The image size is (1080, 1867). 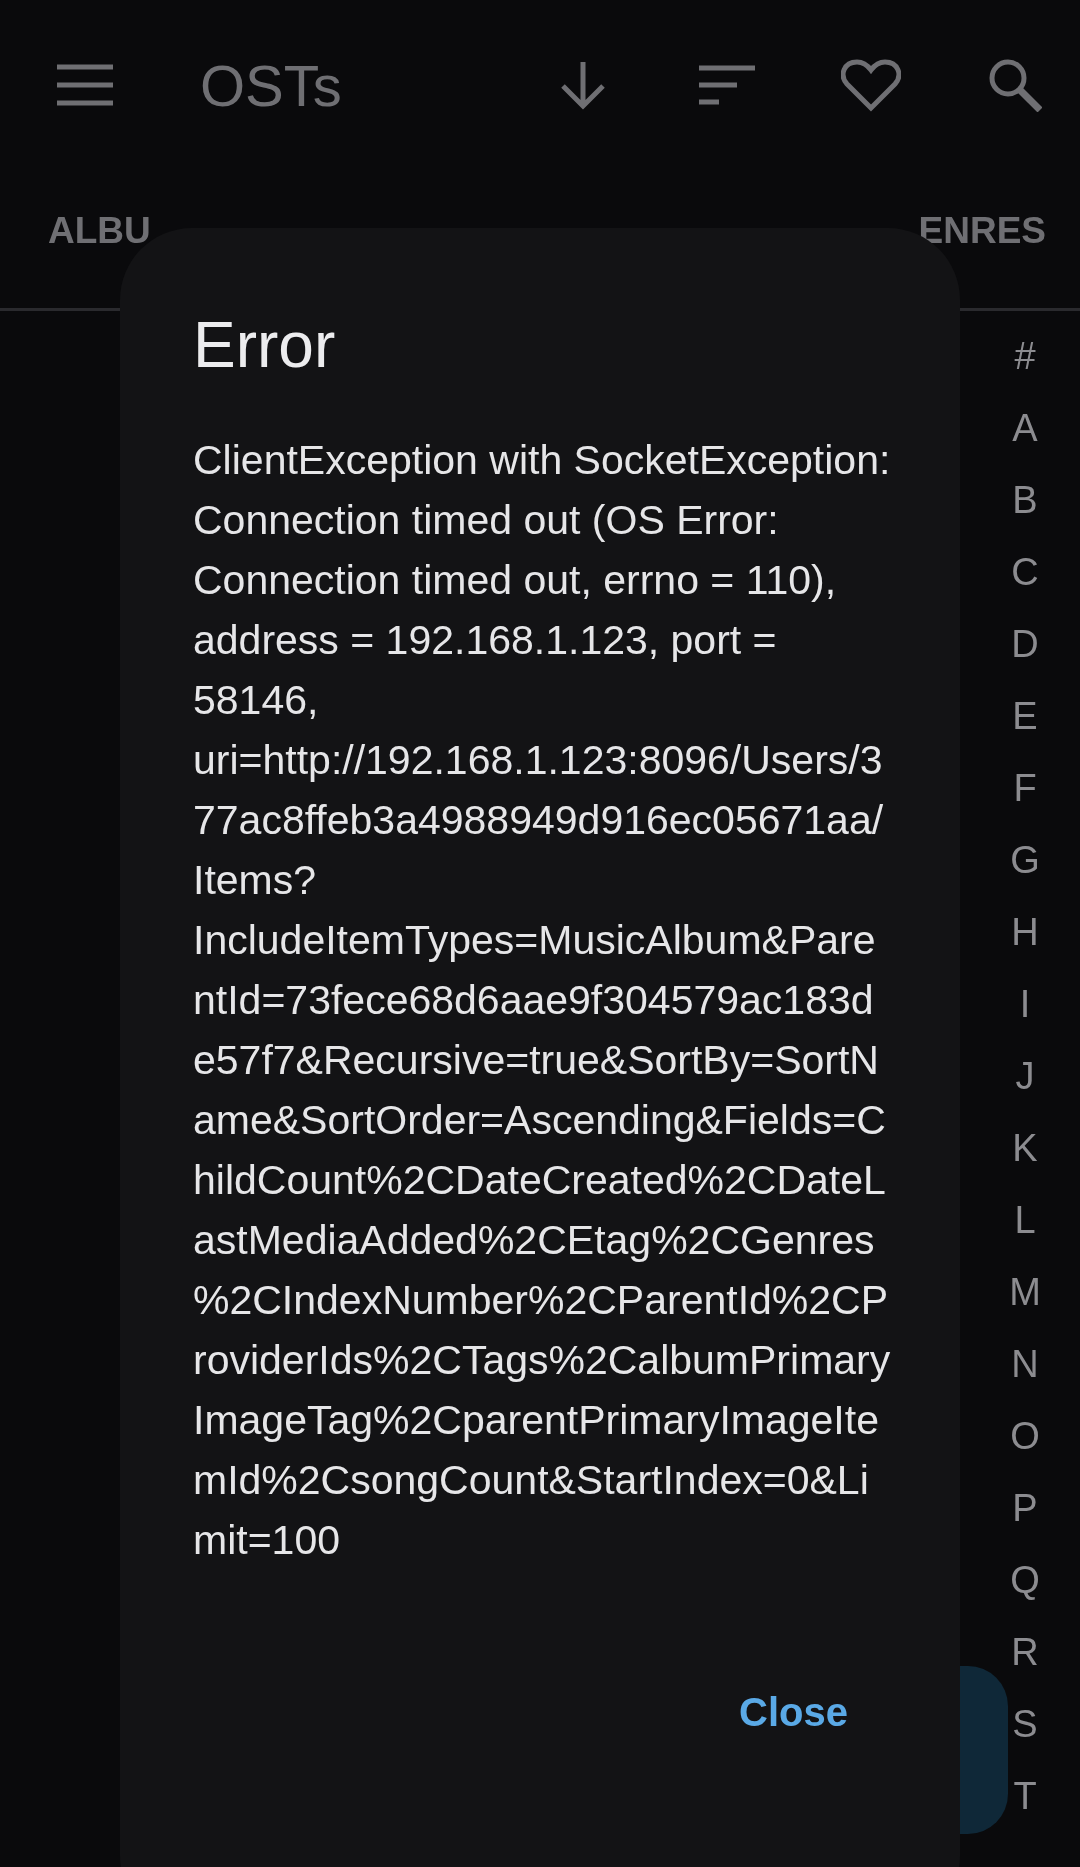 I want to click on index-letter: Q, so click(x=1025, y=1580).